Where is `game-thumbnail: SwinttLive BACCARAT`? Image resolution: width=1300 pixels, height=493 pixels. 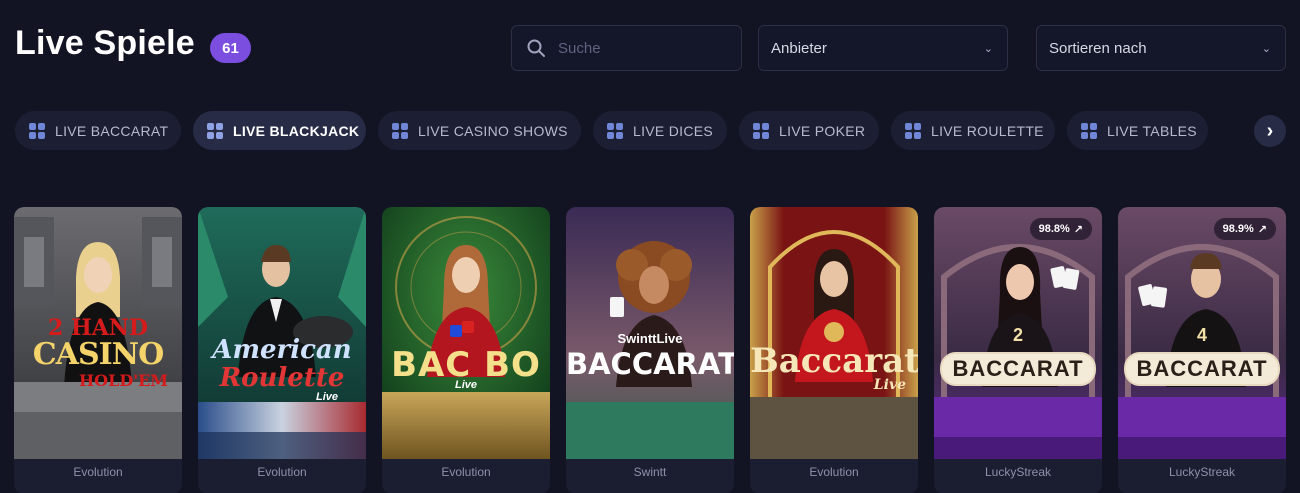 game-thumbnail: SwinttLive BACCARAT is located at coordinates (650, 333).